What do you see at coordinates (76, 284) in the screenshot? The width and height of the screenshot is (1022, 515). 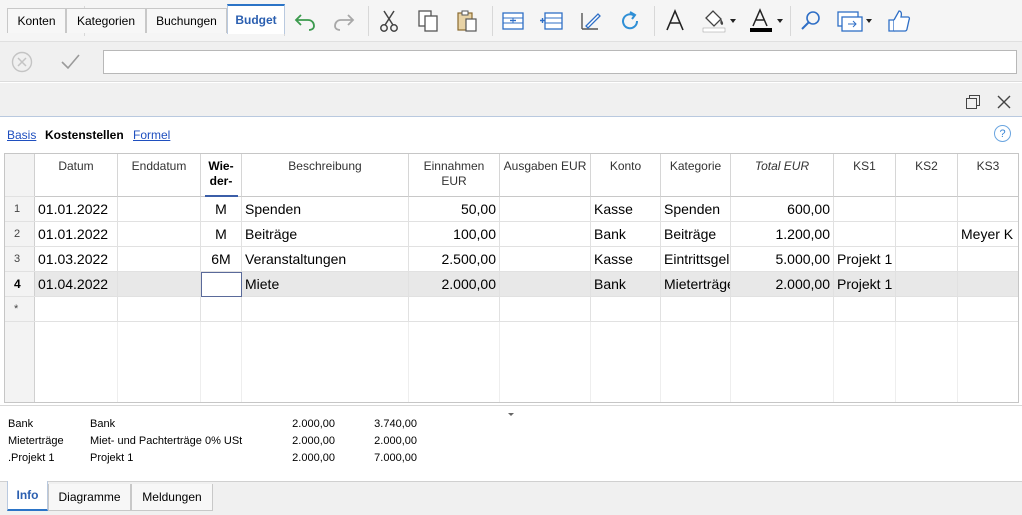 I see `cell-datum: 01.04.2022` at bounding box center [76, 284].